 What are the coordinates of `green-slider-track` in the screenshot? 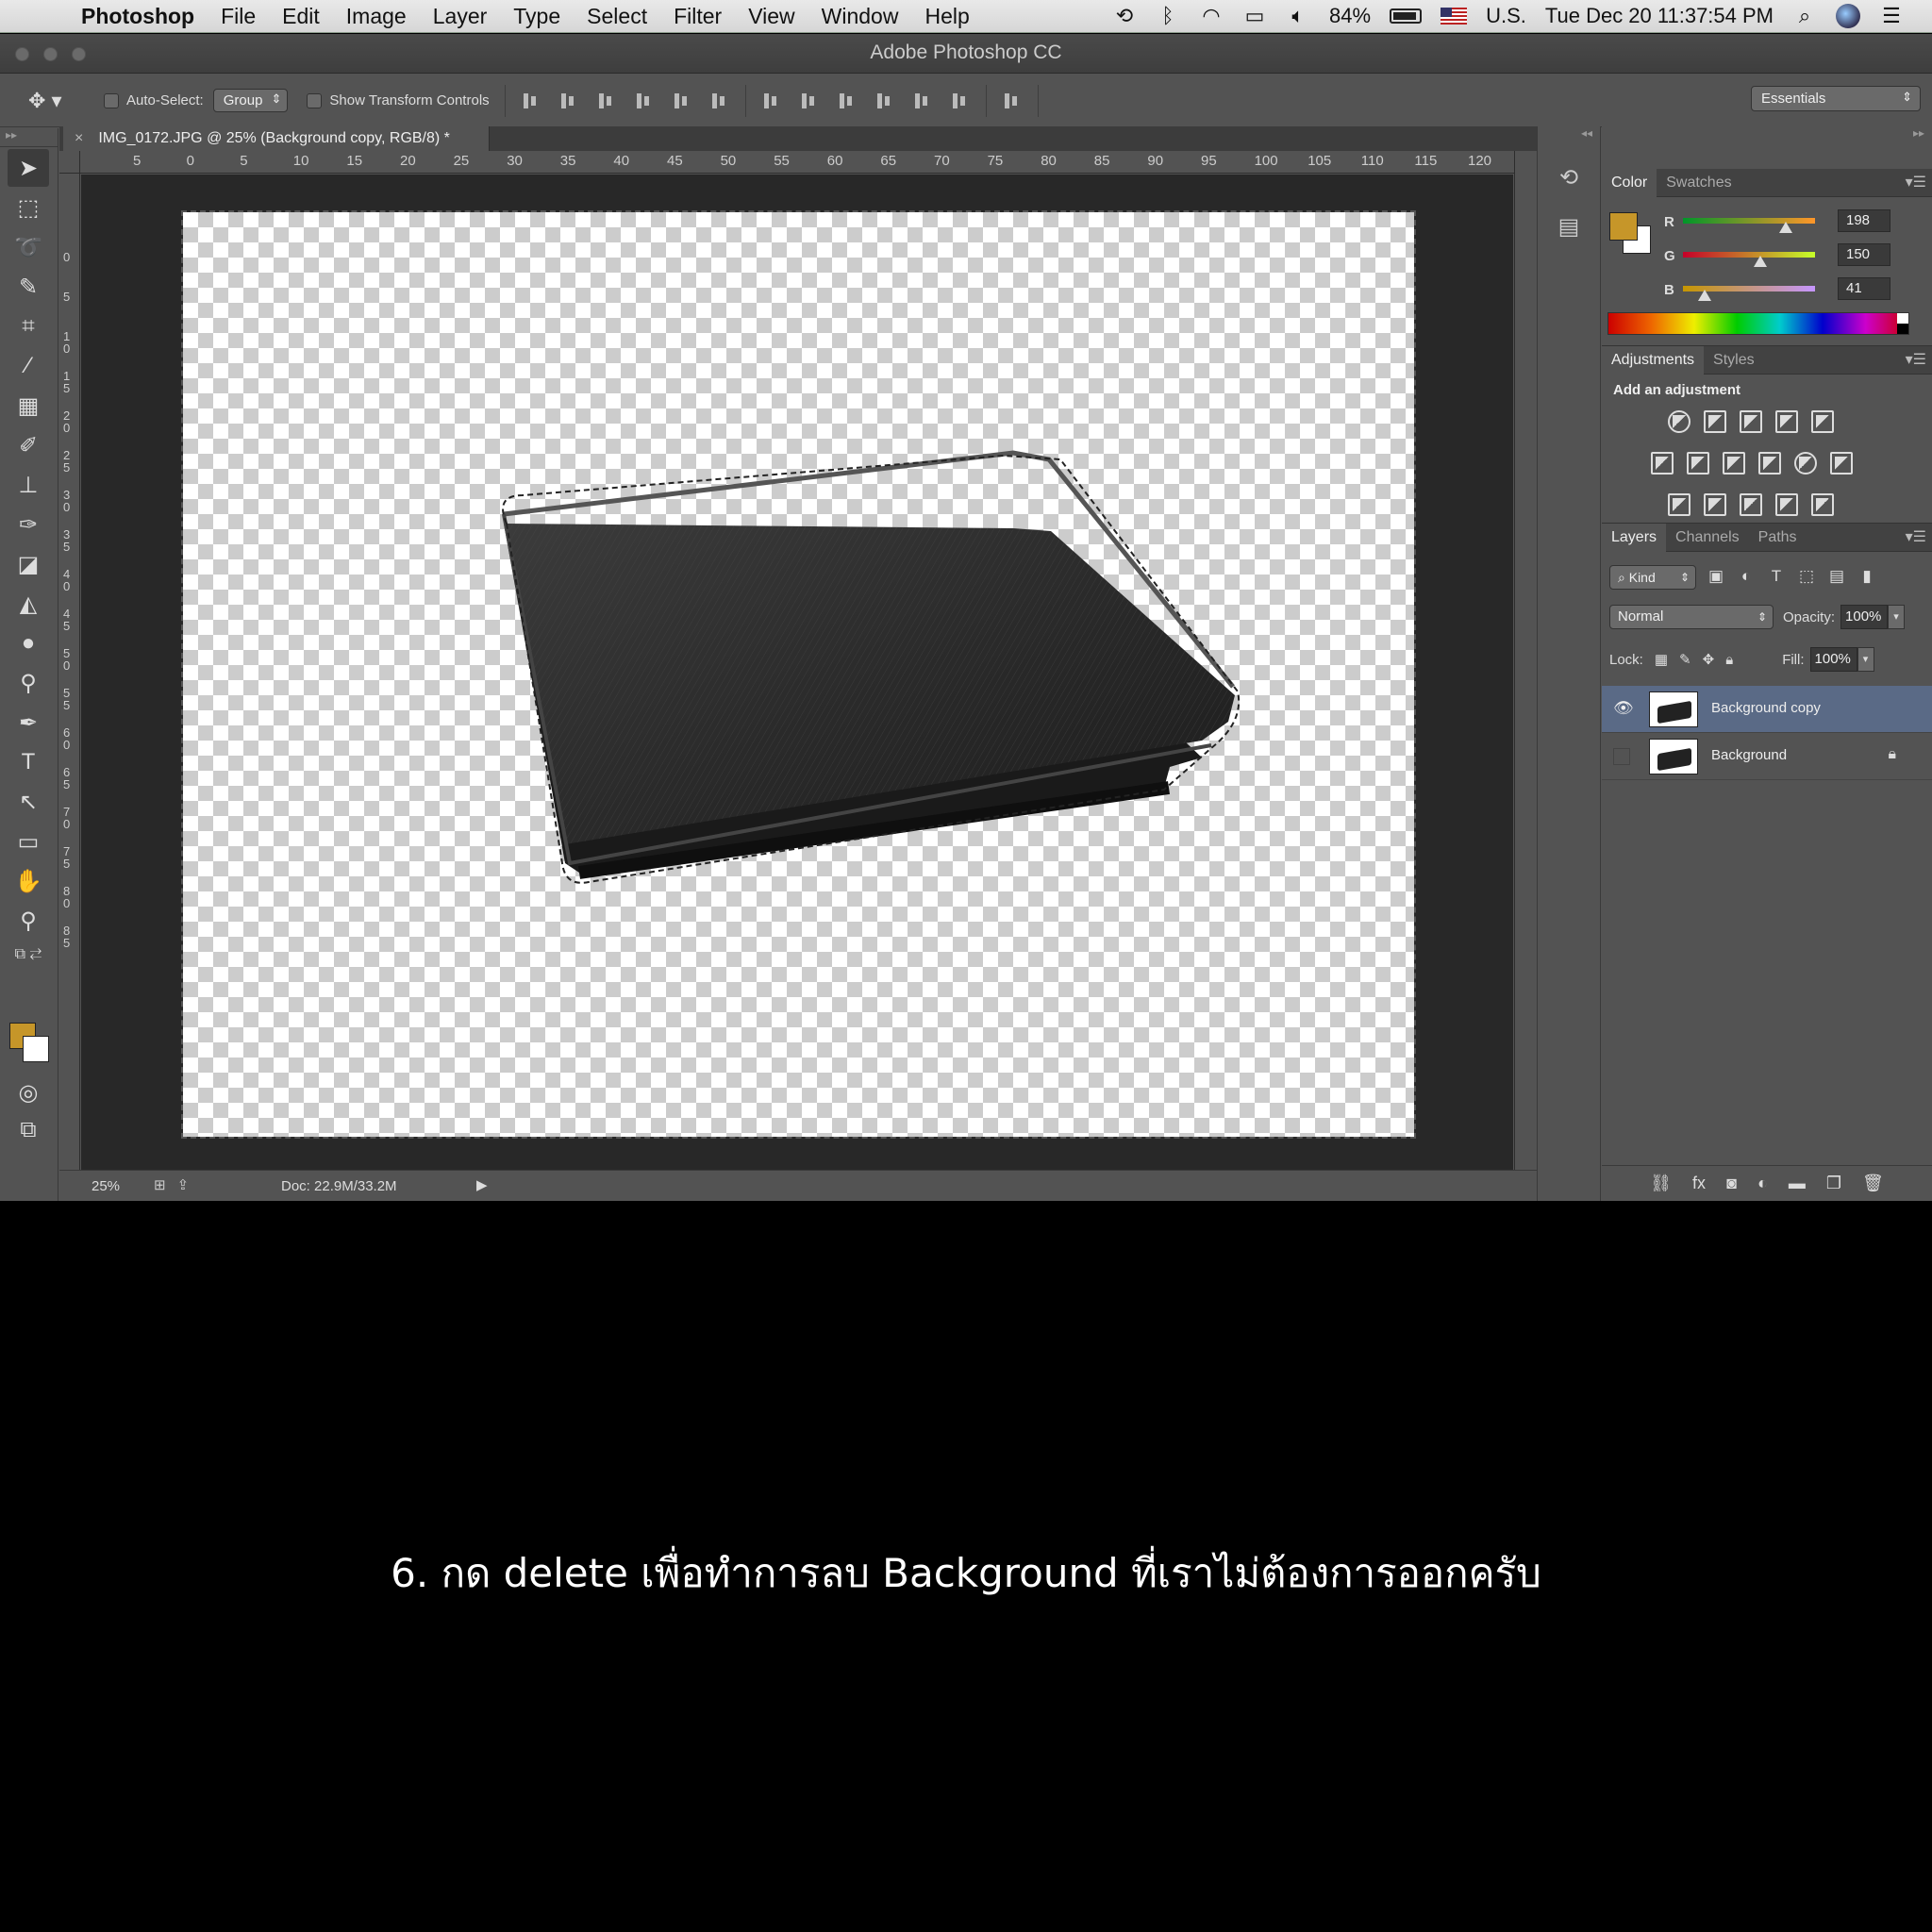 It's located at (1749, 255).